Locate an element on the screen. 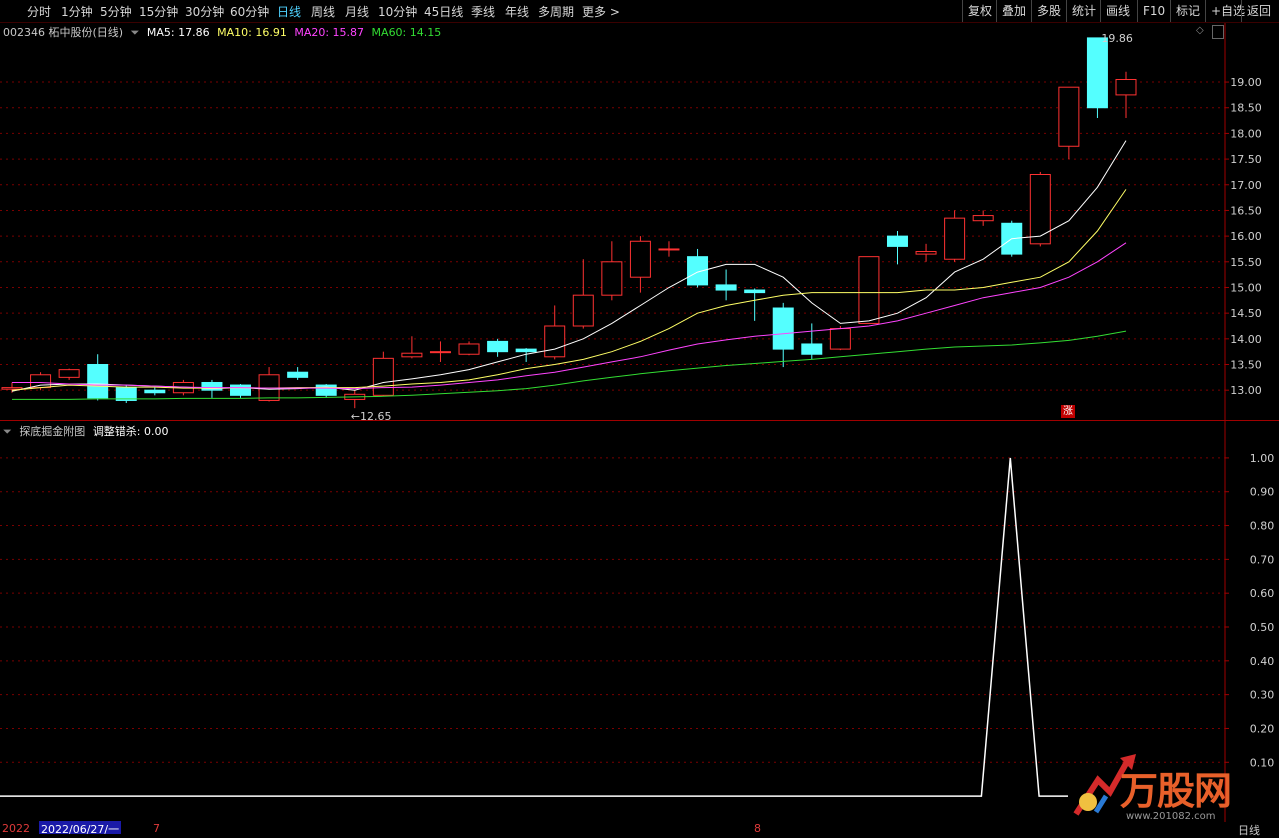  month-marker-8: 8 is located at coordinates (757, 828).